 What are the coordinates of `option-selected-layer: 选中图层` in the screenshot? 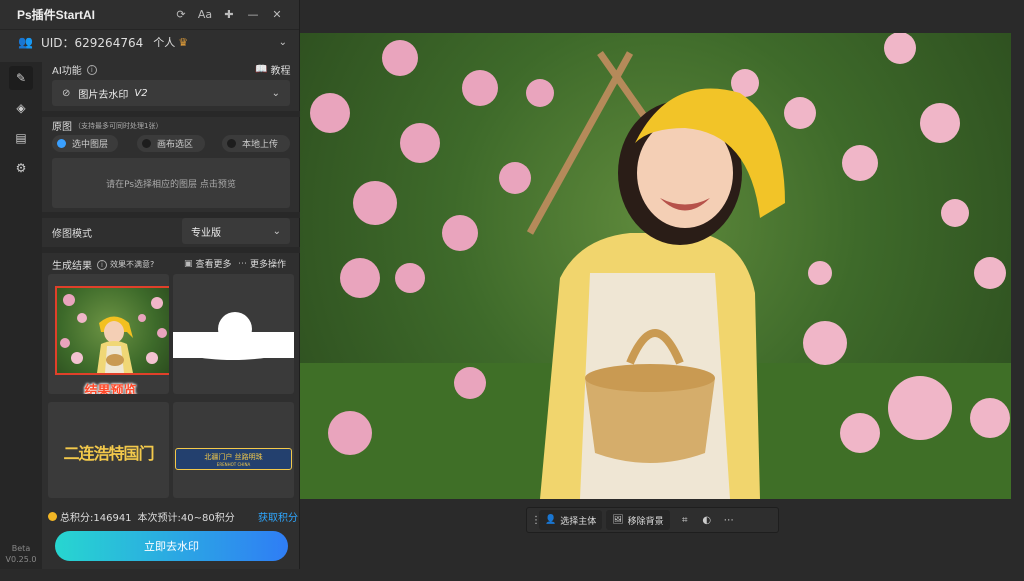 It's located at (85, 143).